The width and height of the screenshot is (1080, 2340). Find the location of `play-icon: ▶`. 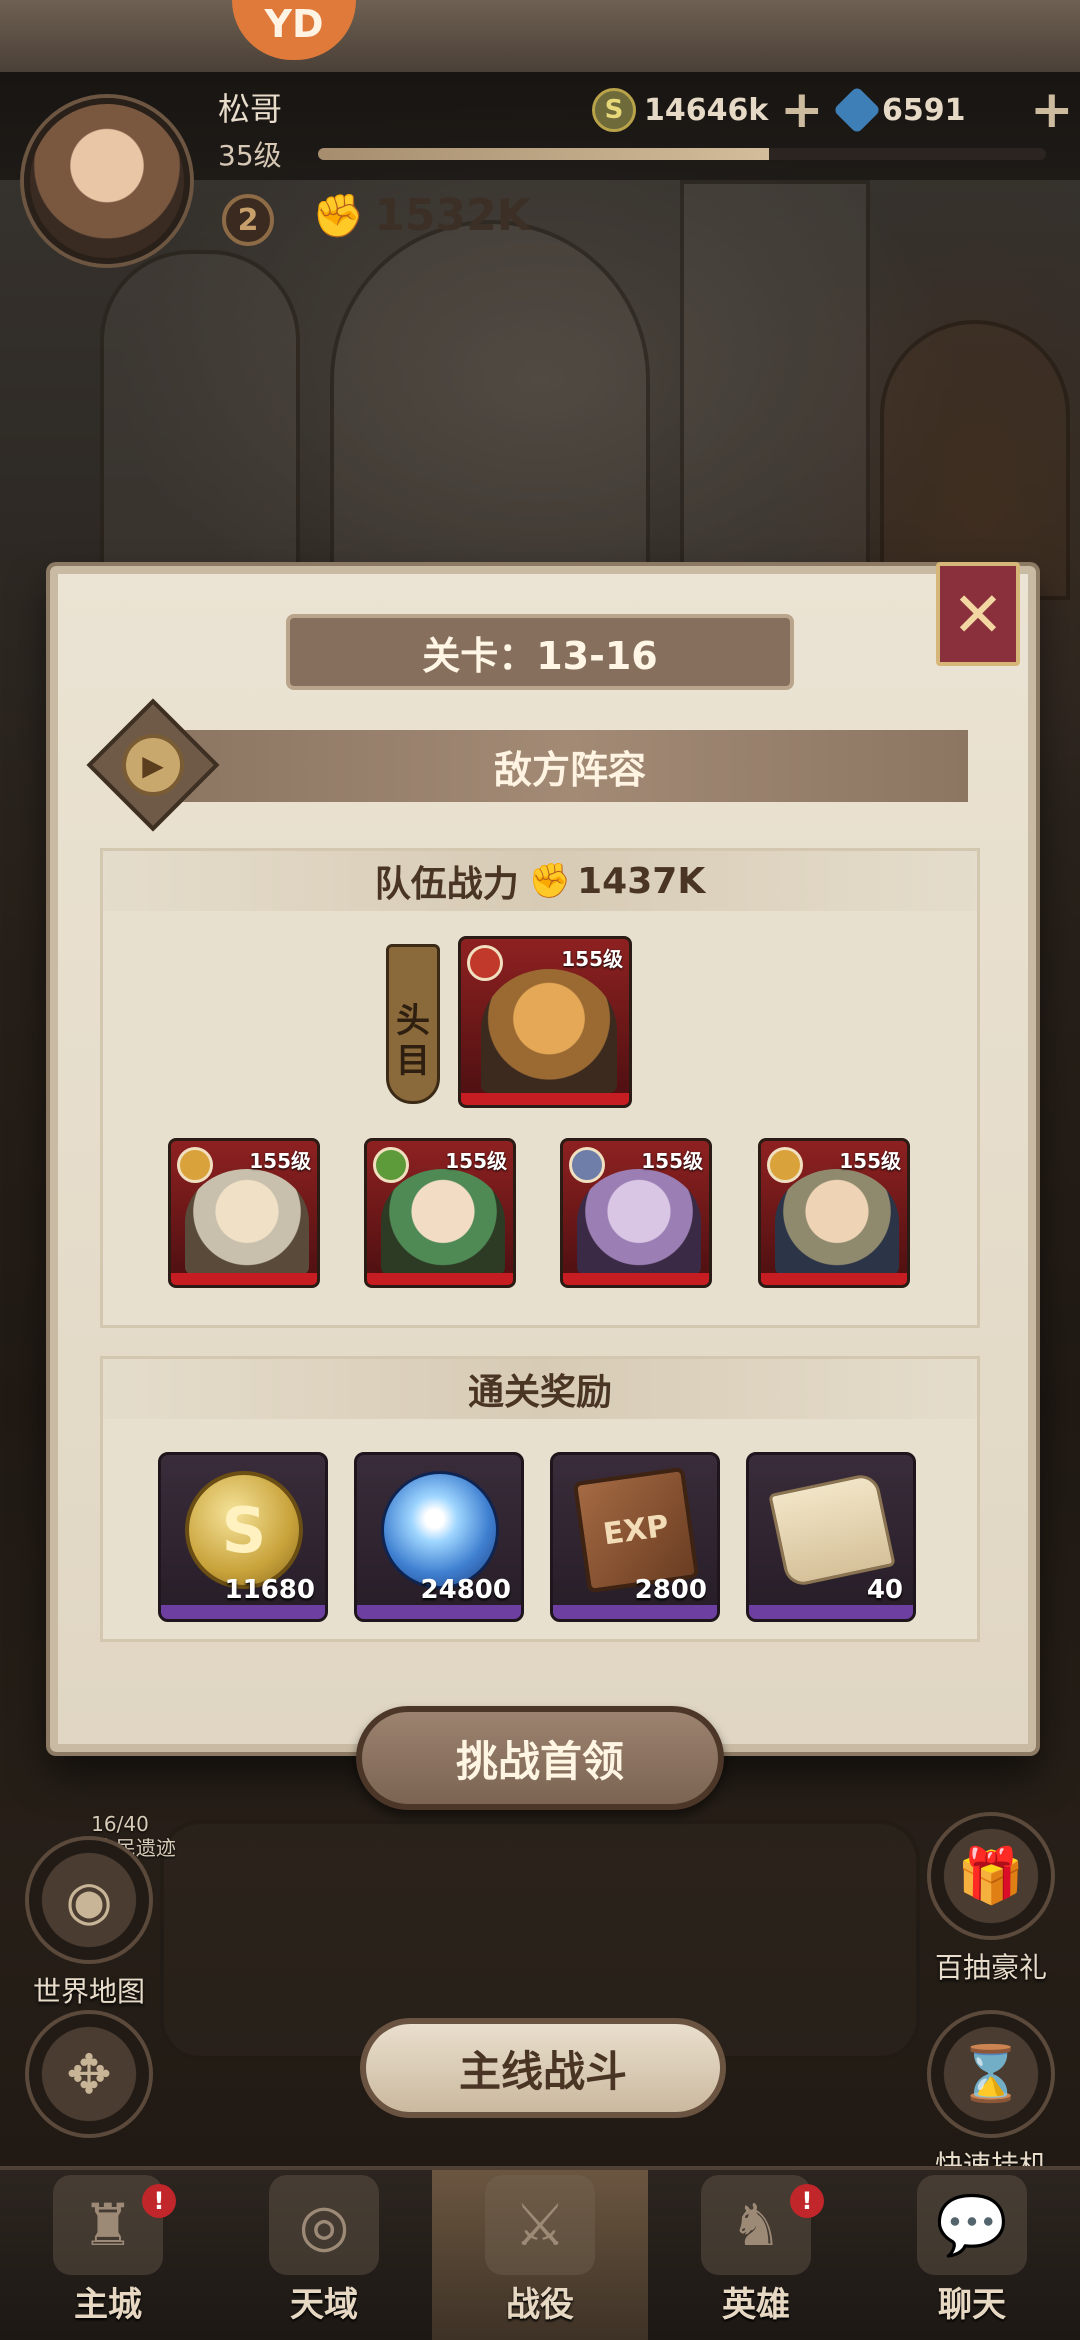

play-icon: ▶ is located at coordinates (153, 765).